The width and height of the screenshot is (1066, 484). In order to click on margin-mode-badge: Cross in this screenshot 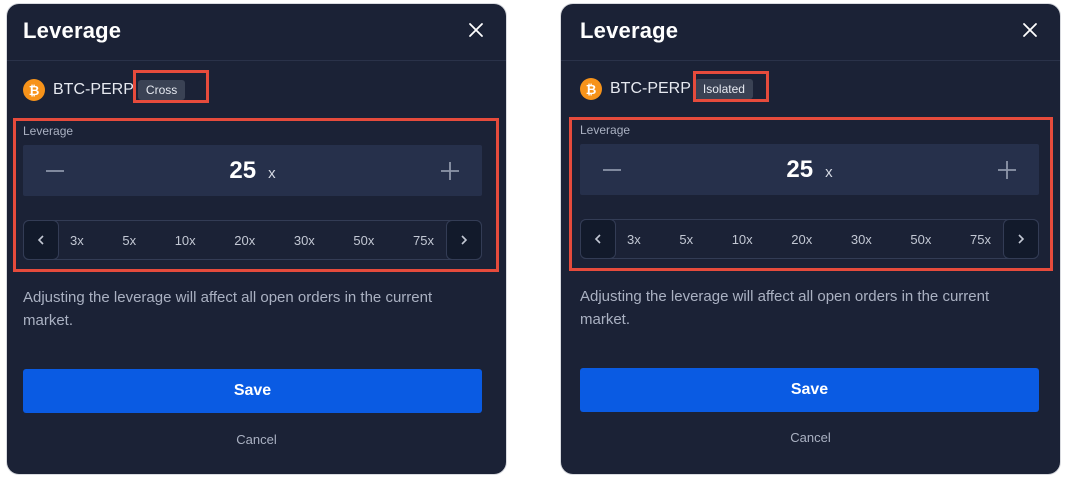, I will do `click(161, 90)`.